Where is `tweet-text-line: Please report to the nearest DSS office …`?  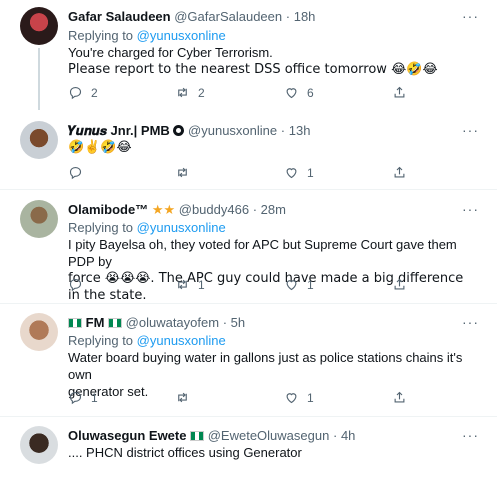 tweet-text-line: Please report to the nearest DSS office … is located at coordinates (253, 69).